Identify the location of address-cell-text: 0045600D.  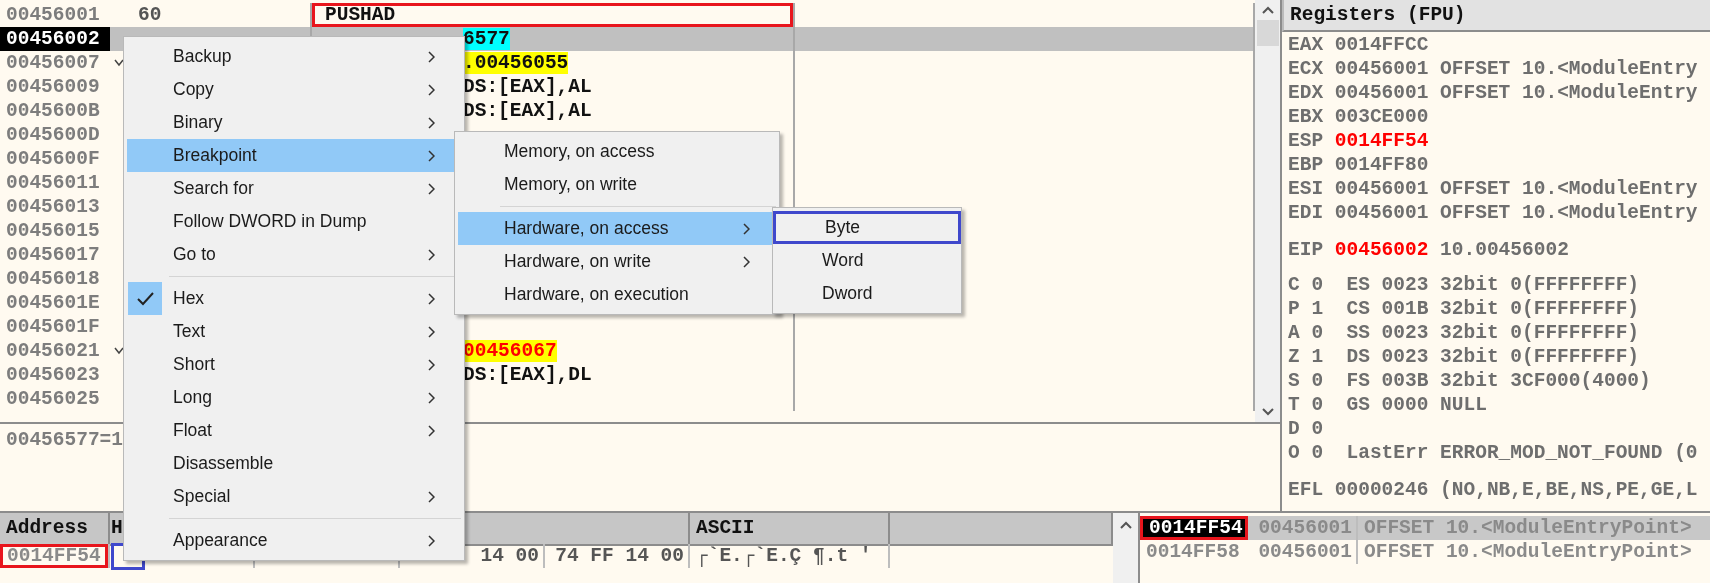
(53, 135).